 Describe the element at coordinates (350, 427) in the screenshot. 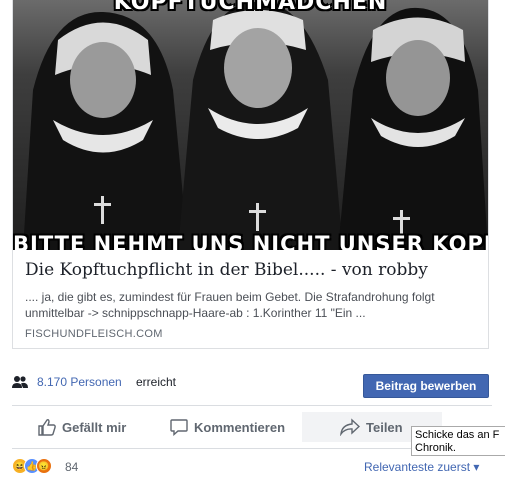

I see `share-arrow-icon` at that location.